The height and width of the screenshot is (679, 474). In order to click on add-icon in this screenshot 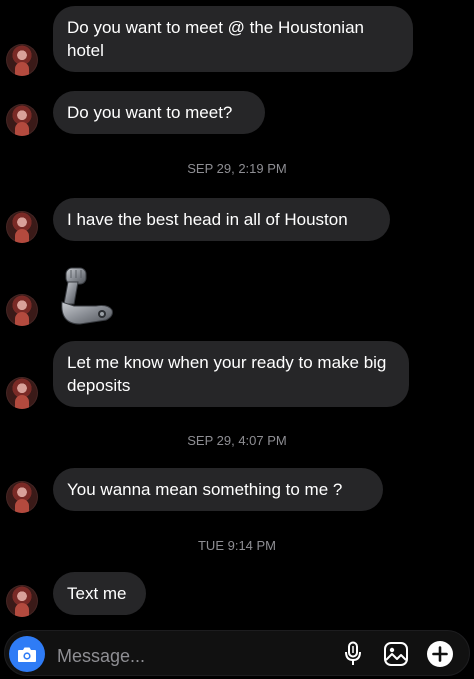, I will do `click(440, 654)`.